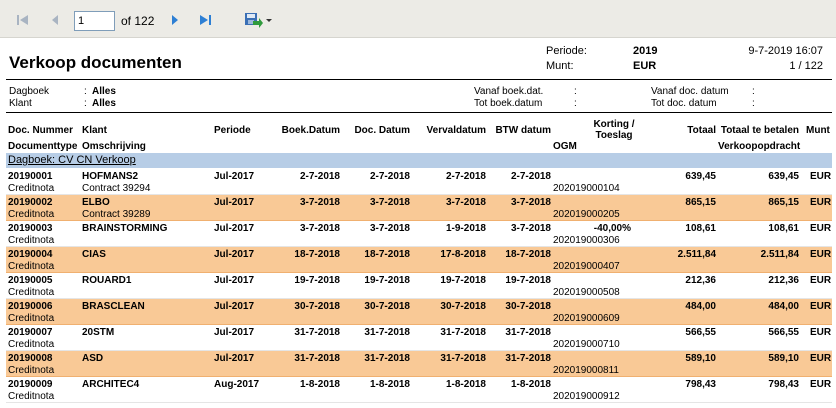 This screenshot has width=836, height=408. What do you see at coordinates (387, 254) in the screenshot?
I see `cell-doc: 18-7-2018` at bounding box center [387, 254].